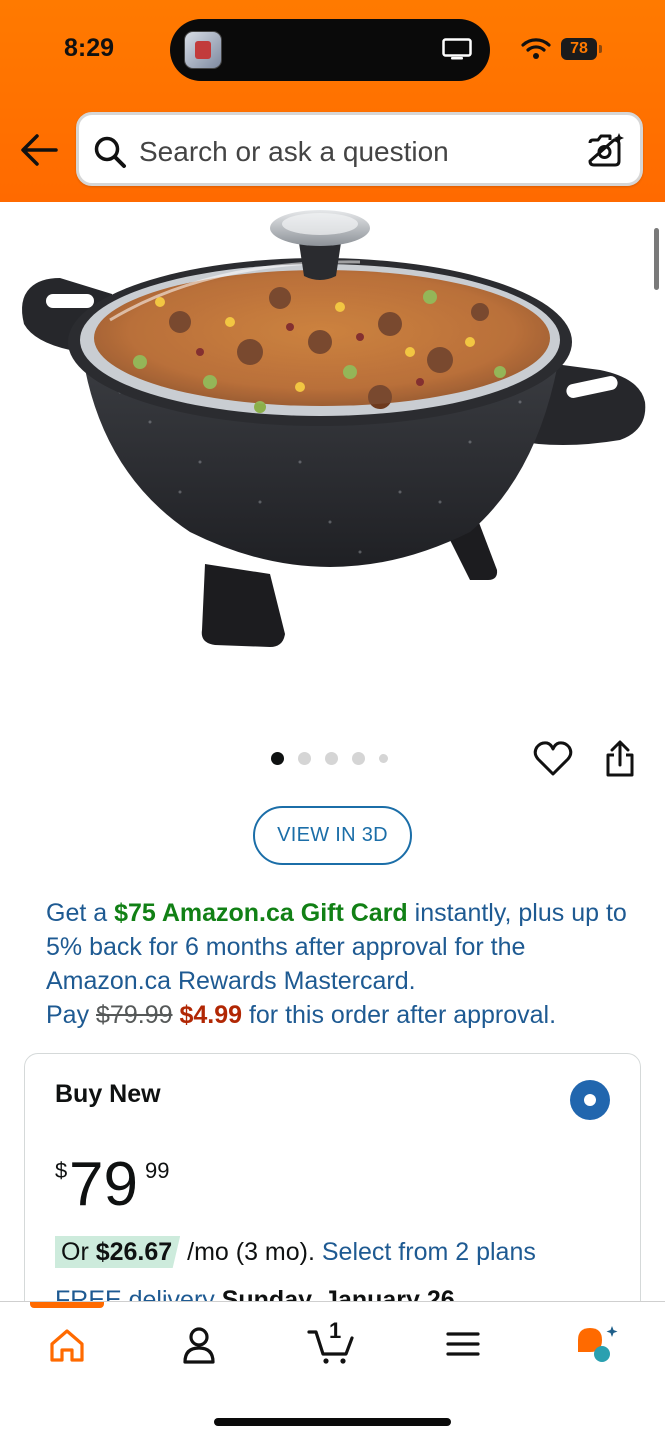 This screenshot has height=1440, width=665. What do you see at coordinates (110, 152) in the screenshot?
I see `search-icon` at bounding box center [110, 152].